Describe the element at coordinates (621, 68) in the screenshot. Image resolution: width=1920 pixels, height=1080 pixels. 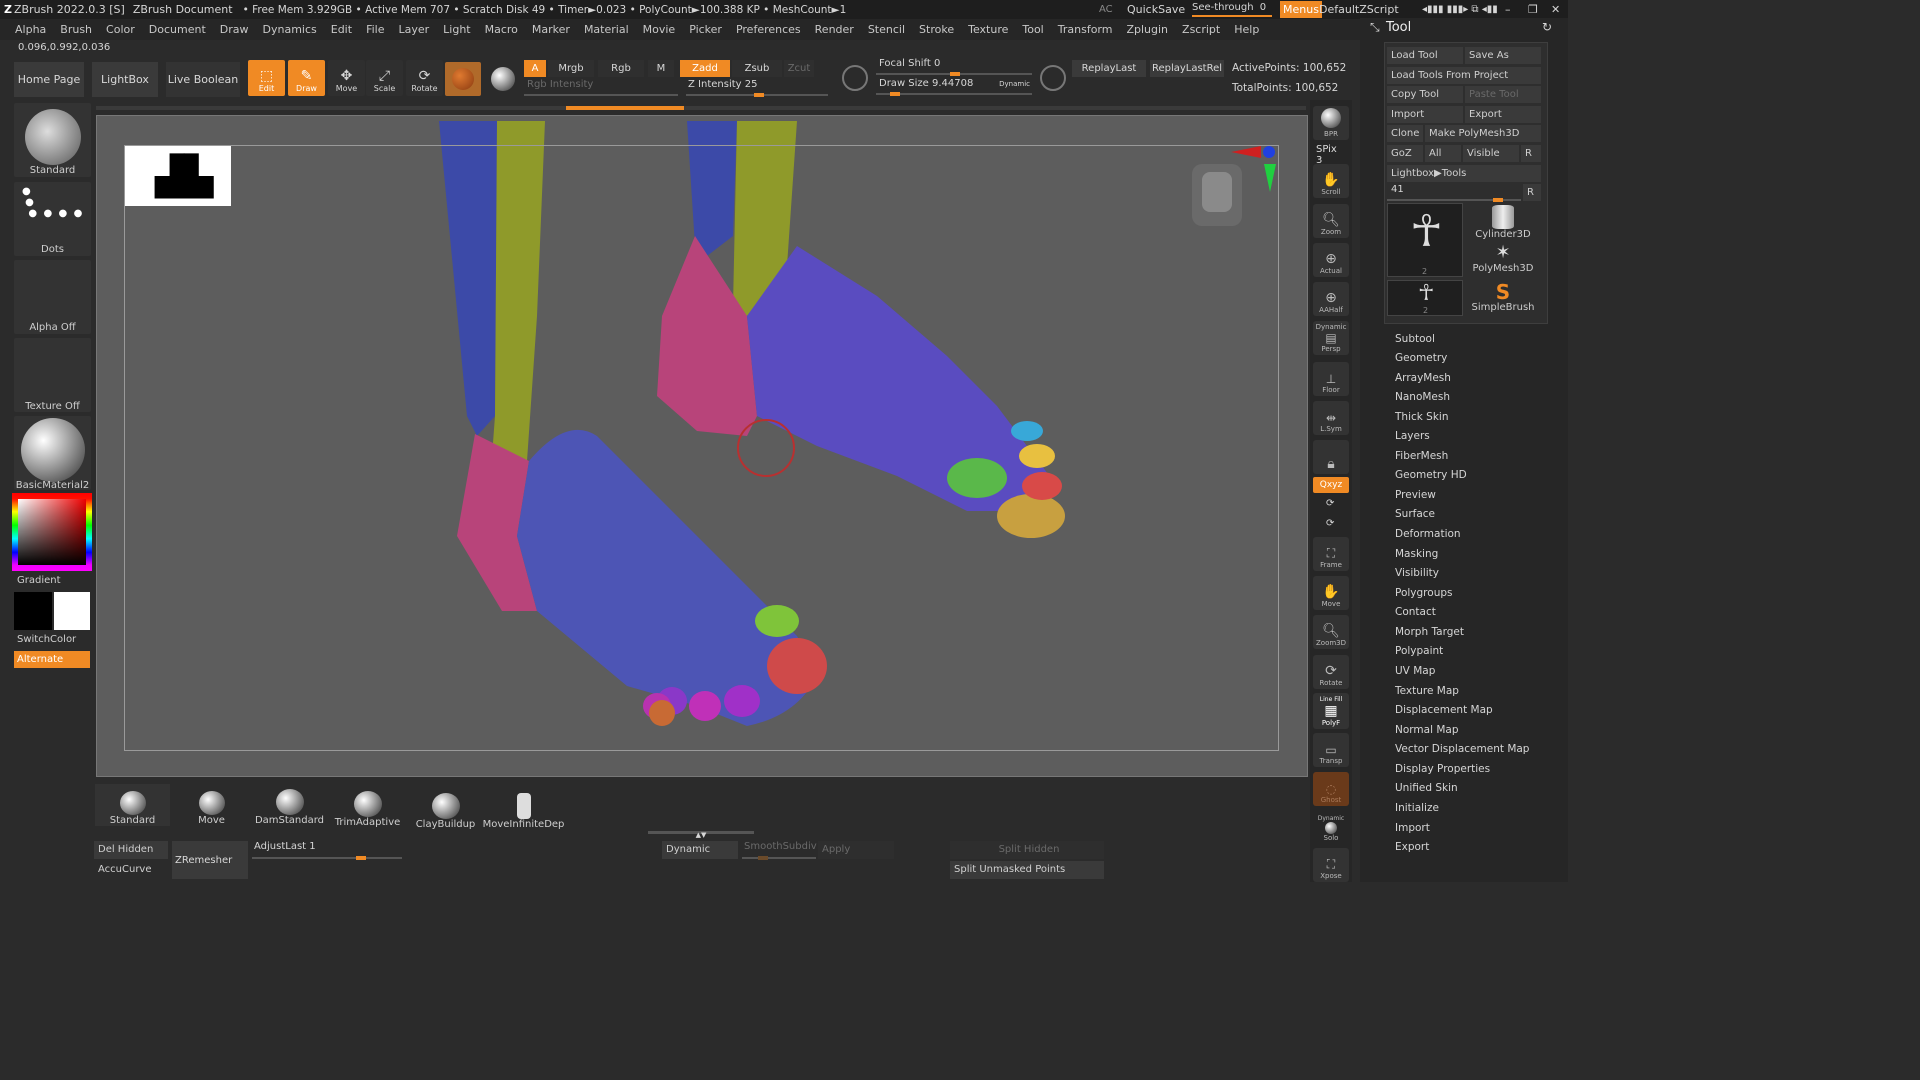
I see `rgb-toggle: Rgb` at that location.